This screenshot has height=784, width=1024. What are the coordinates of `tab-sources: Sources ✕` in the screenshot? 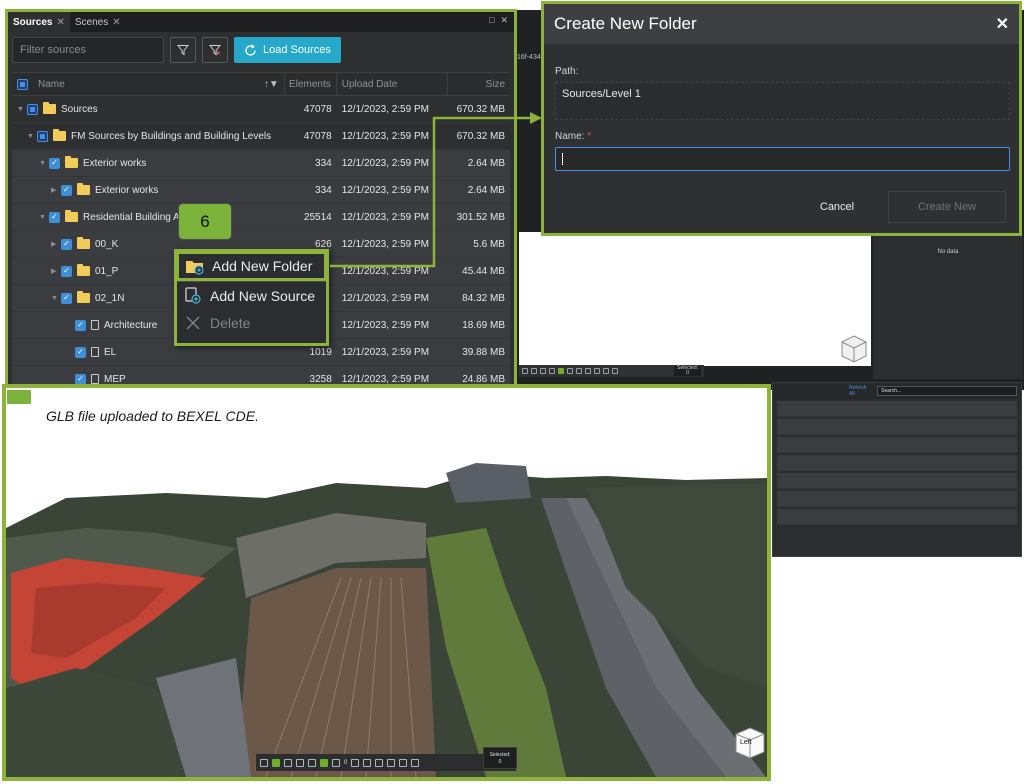 It's located at (39, 22).